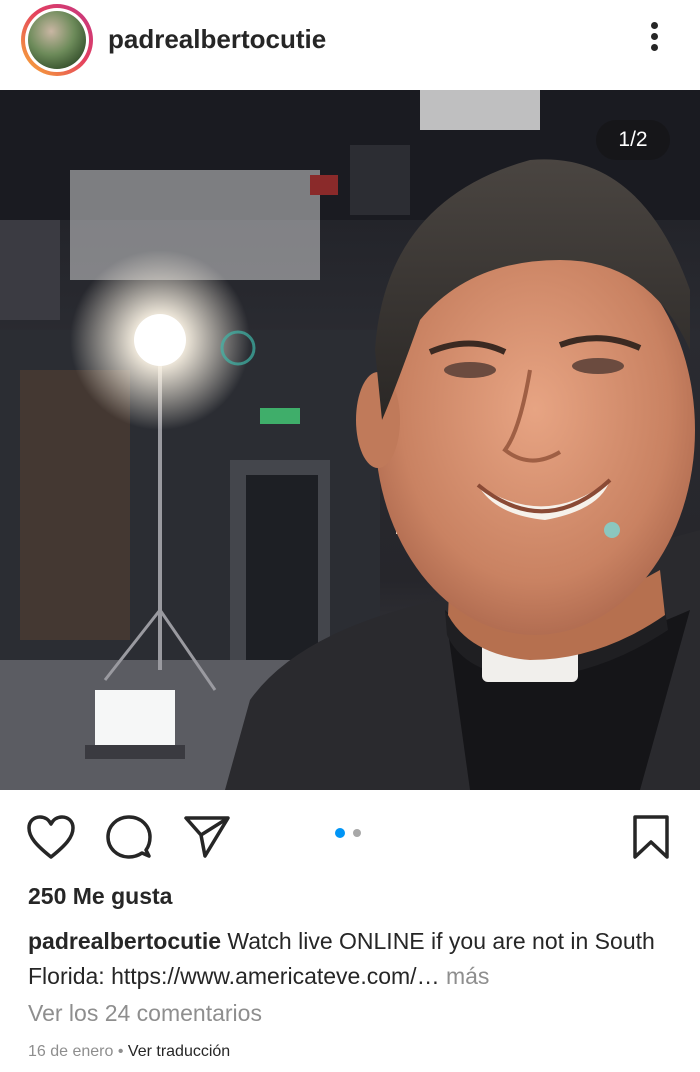  What do you see at coordinates (352, 834) in the screenshot?
I see `carousel-indicator` at bounding box center [352, 834].